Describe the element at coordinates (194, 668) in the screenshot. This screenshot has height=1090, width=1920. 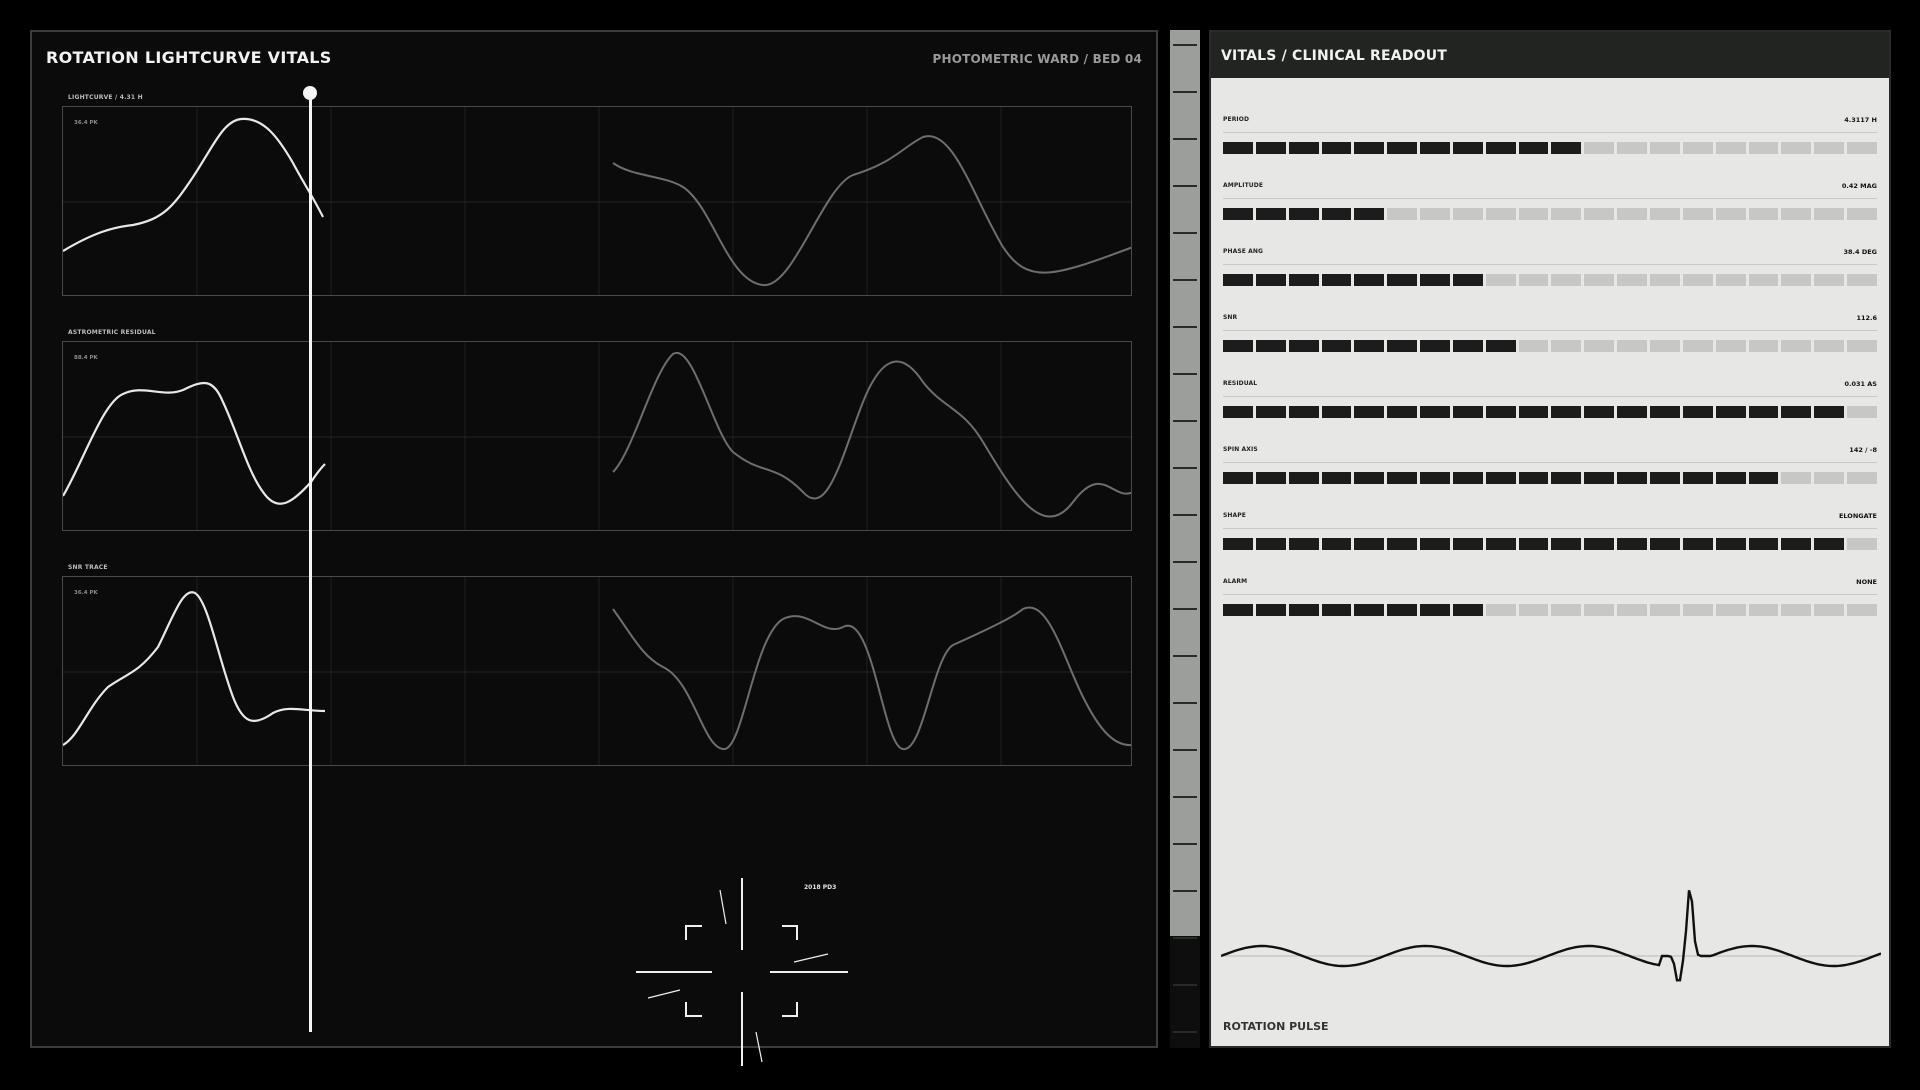
I see `trace-bright` at that location.